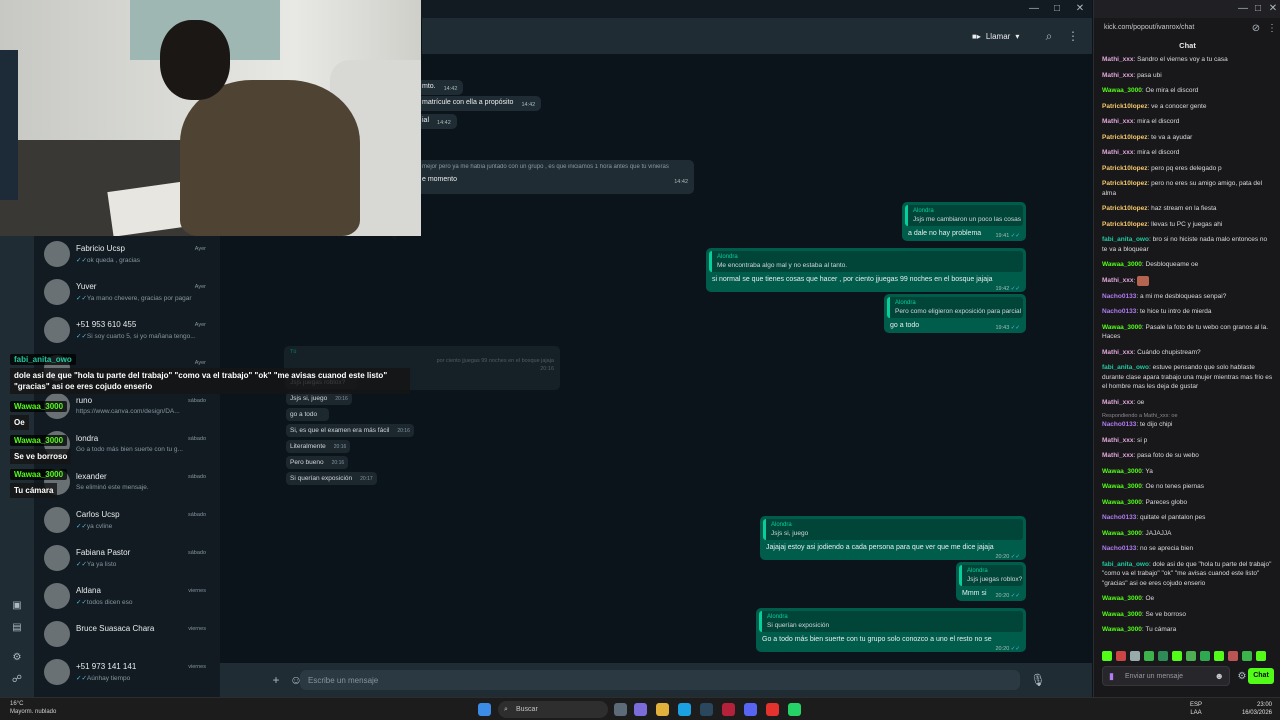 The width and height of the screenshot is (1280, 720). What do you see at coordinates (1257, 709) in the screenshot?
I see `clock: 23:00 16/03/2026` at bounding box center [1257, 709].